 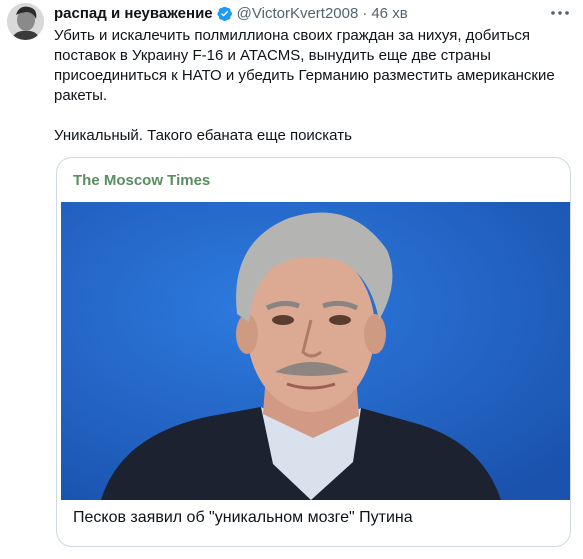 What do you see at coordinates (298, 13) in the screenshot?
I see `author-handle: @VictorKvert2008` at bounding box center [298, 13].